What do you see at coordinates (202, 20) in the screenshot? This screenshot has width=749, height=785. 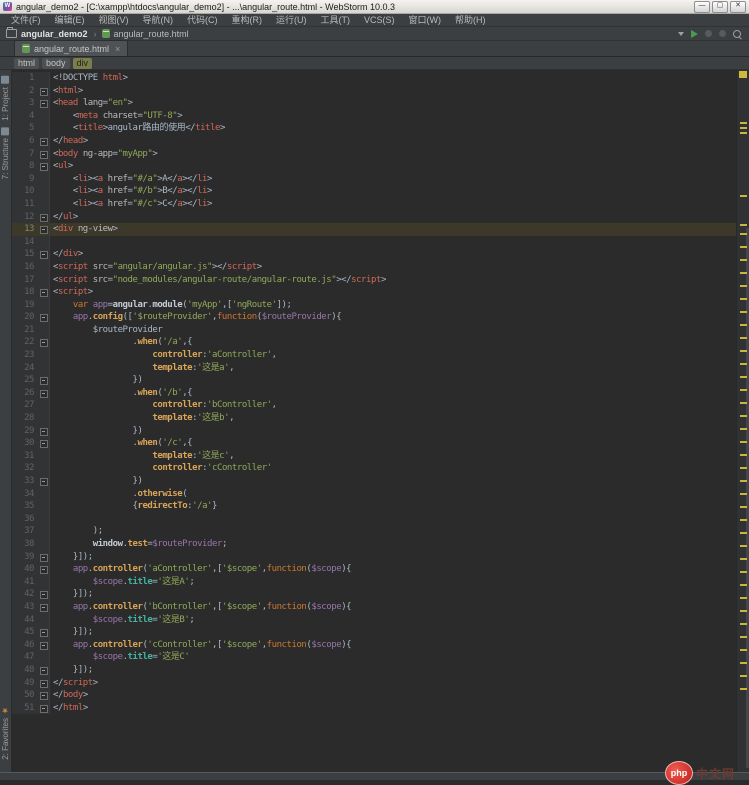 I see `menu-code: 代码(C)` at bounding box center [202, 20].